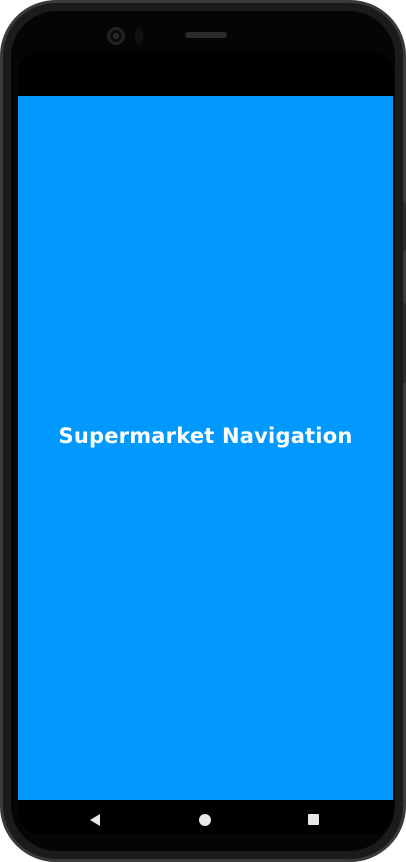 The height and width of the screenshot is (862, 406). Describe the element at coordinates (206, 35) in the screenshot. I see `earpiece-speaker` at that location.